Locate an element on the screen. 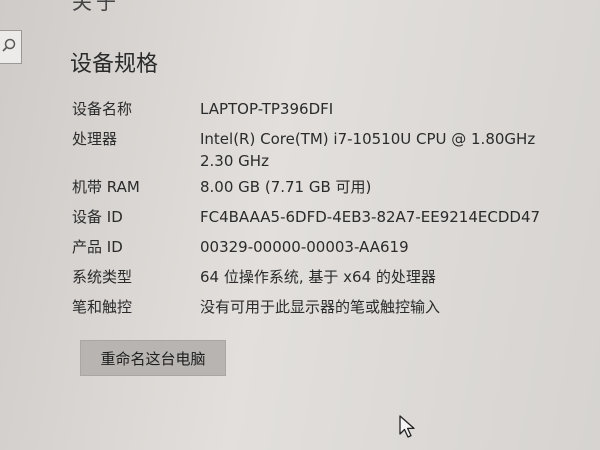 The width and height of the screenshot is (600, 450). spec-label: 笔和触控 is located at coordinates (102, 307).